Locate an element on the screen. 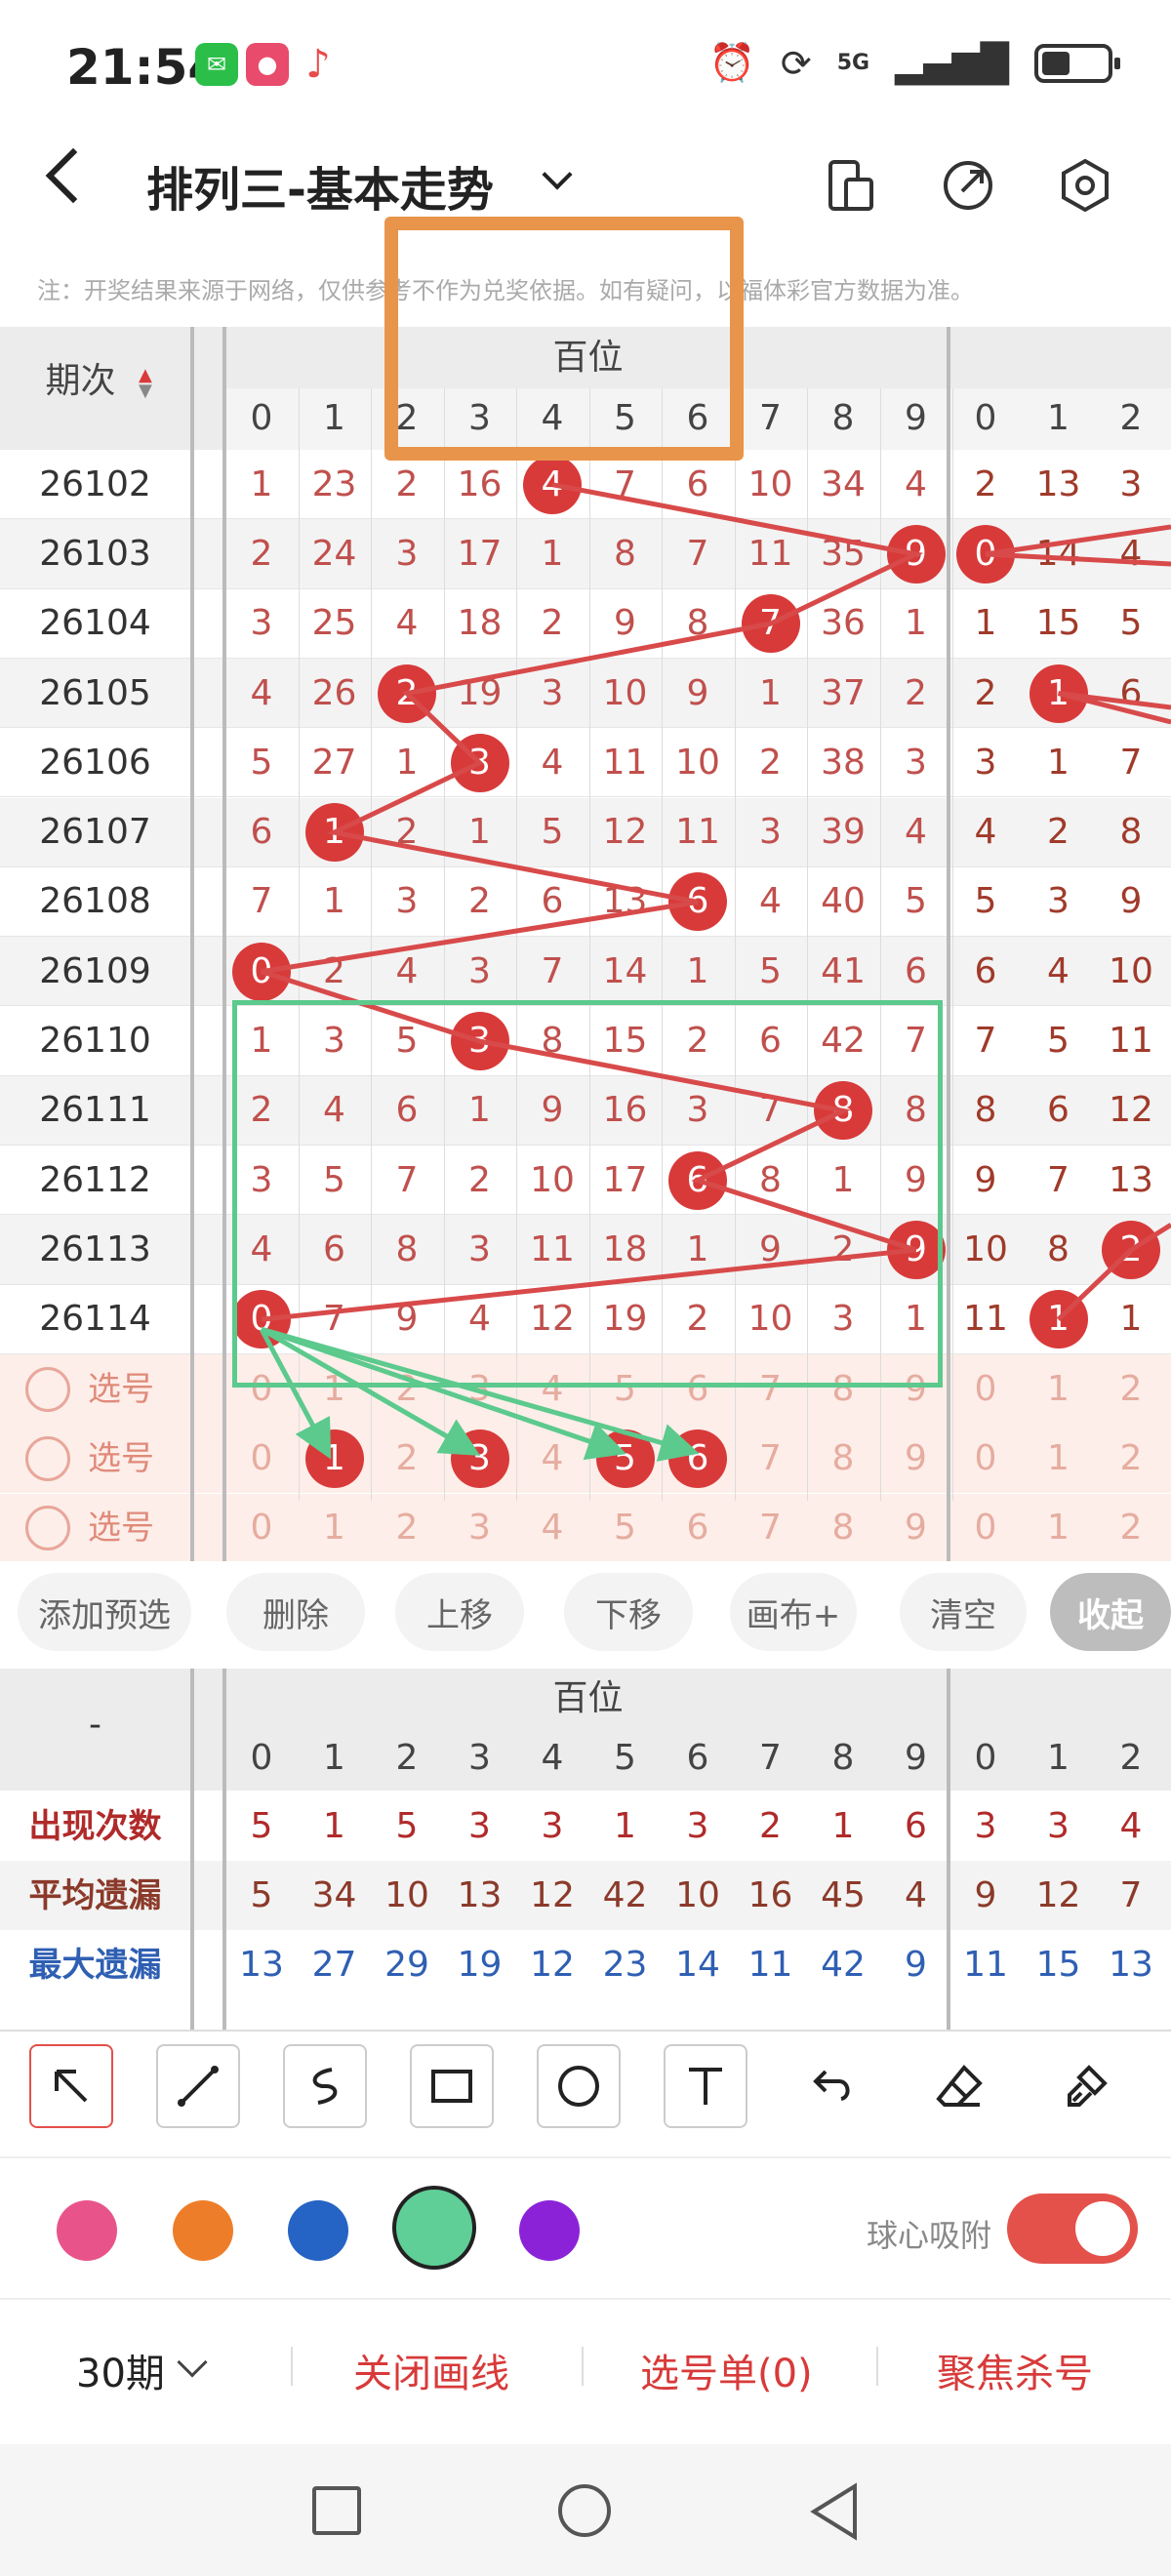 This screenshot has width=1171, height=2576. stats-value: 6 is located at coordinates (916, 1826).